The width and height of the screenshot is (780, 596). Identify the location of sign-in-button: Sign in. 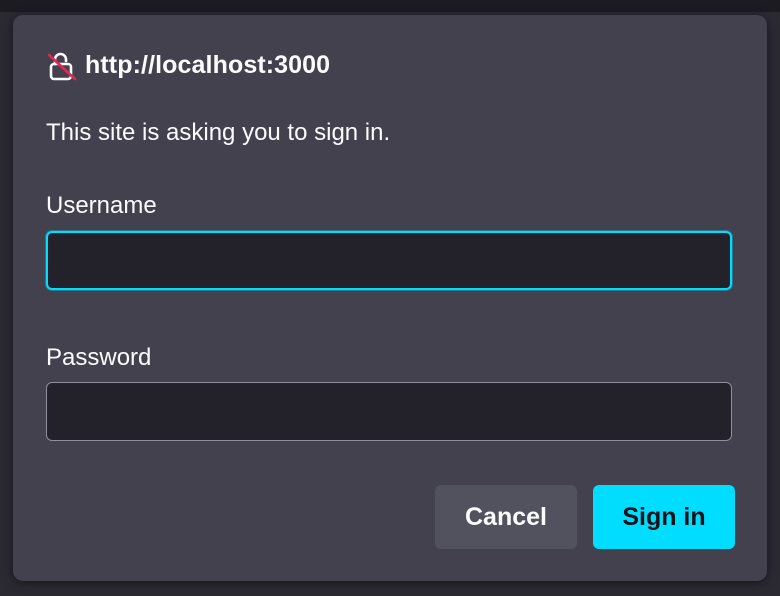
(664, 517).